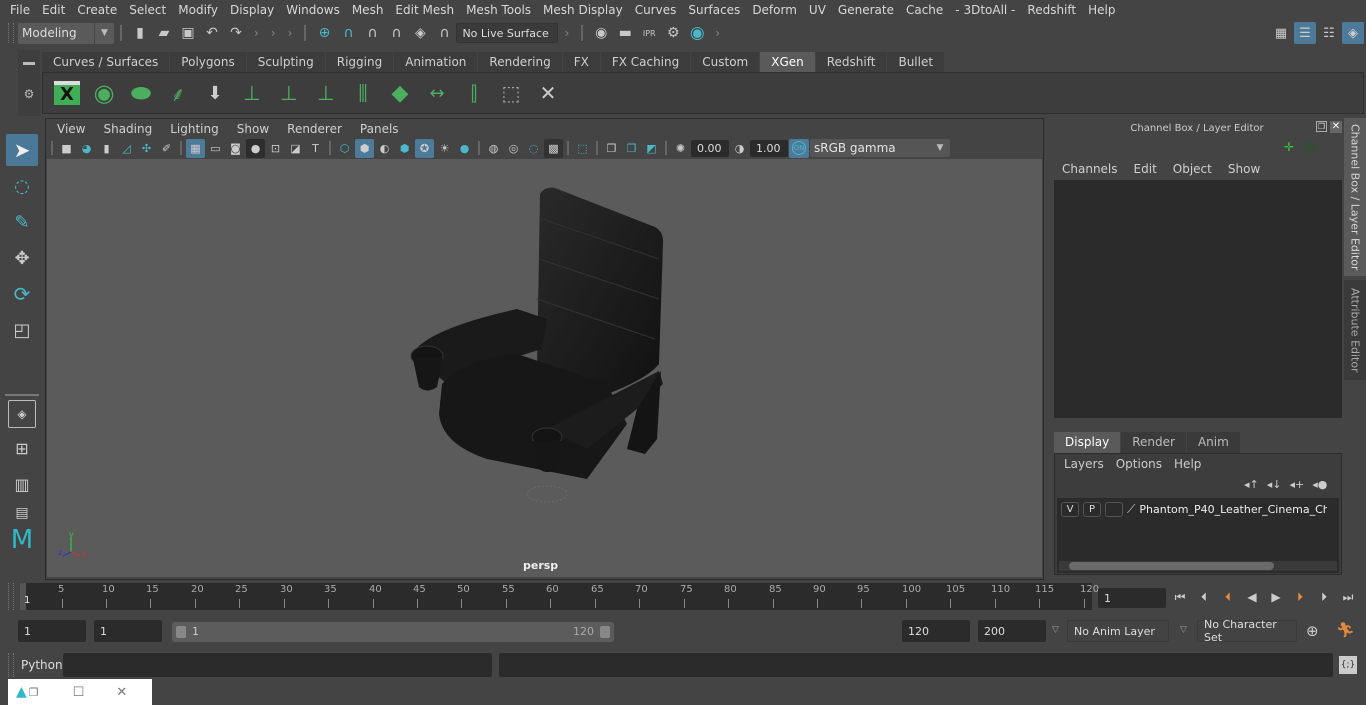 This screenshot has height=705, width=1366. Describe the element at coordinates (1297, 484) in the screenshot. I see `new-layer-icon: ◂+` at that location.